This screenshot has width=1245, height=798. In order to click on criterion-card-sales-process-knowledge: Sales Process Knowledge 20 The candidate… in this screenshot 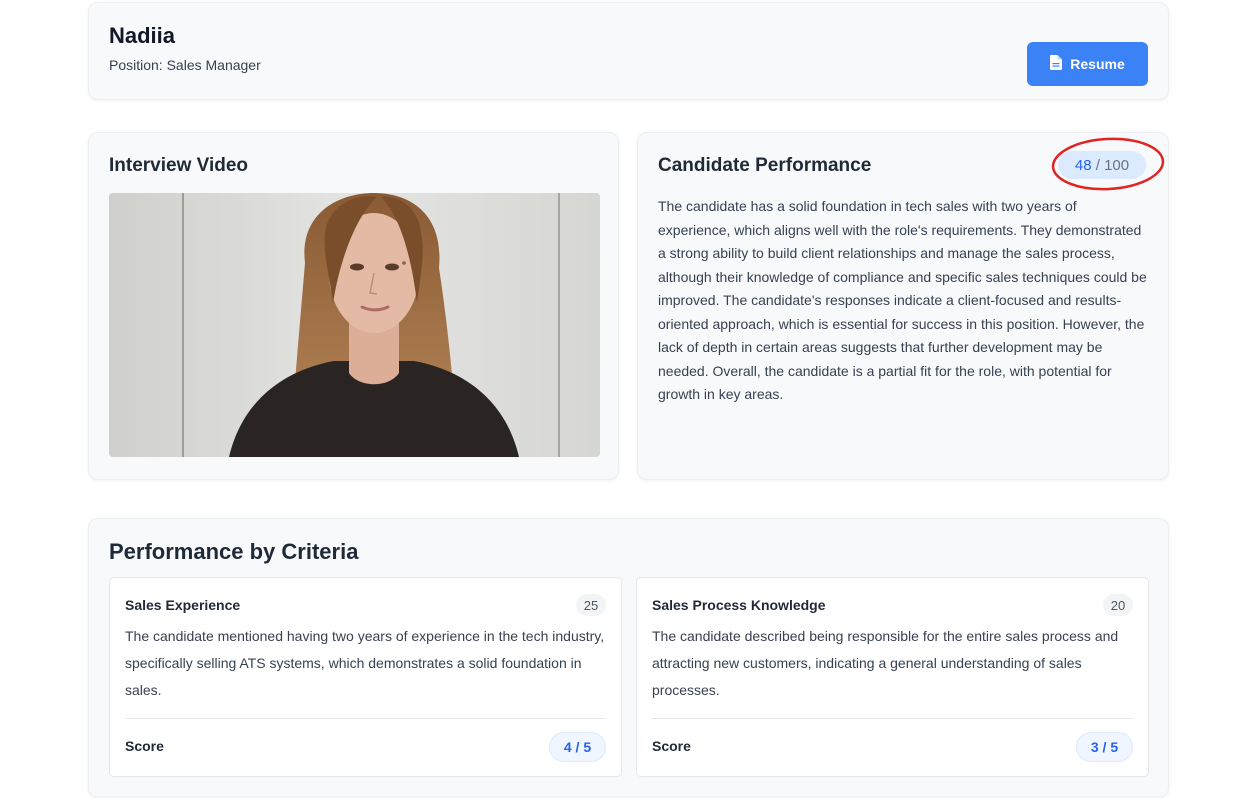, I will do `click(892, 677)`.